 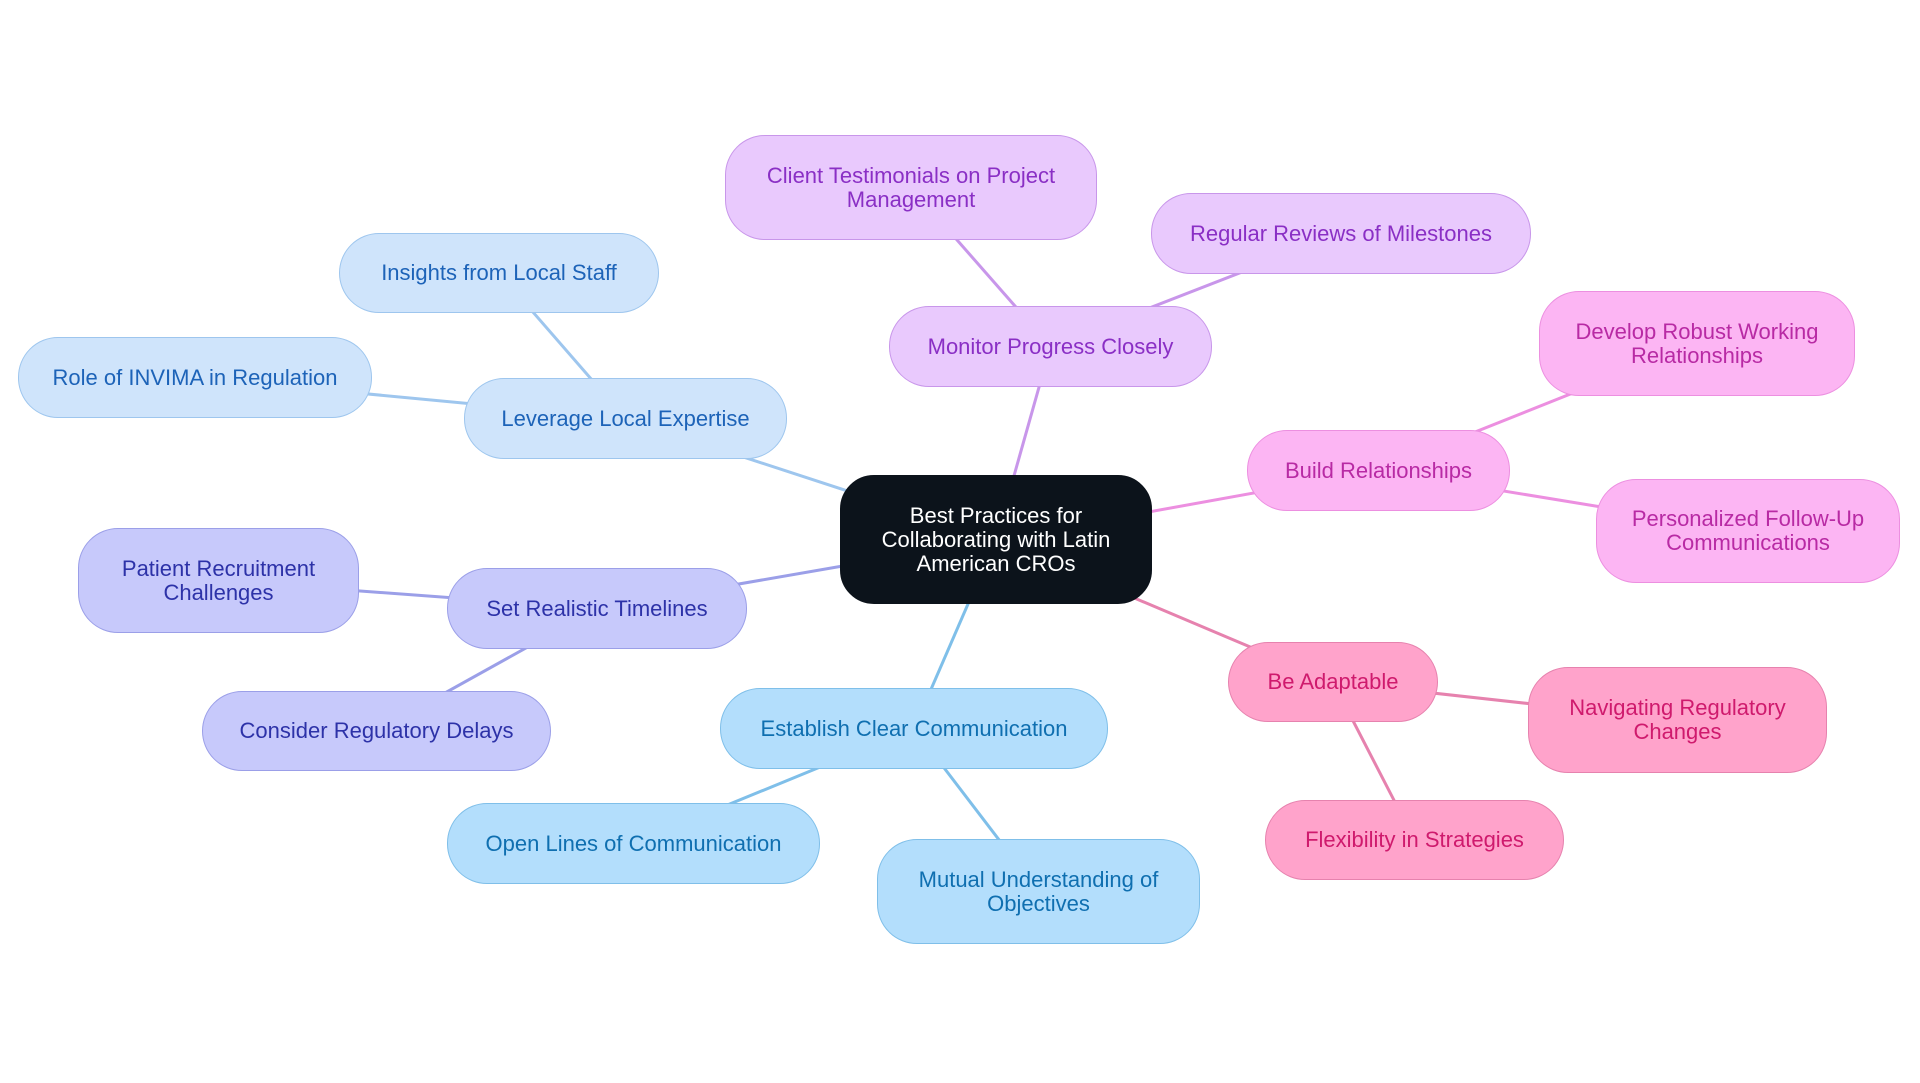 I want to click on leaf-label: Patient Recruitment Challenges, so click(x=218, y=580).